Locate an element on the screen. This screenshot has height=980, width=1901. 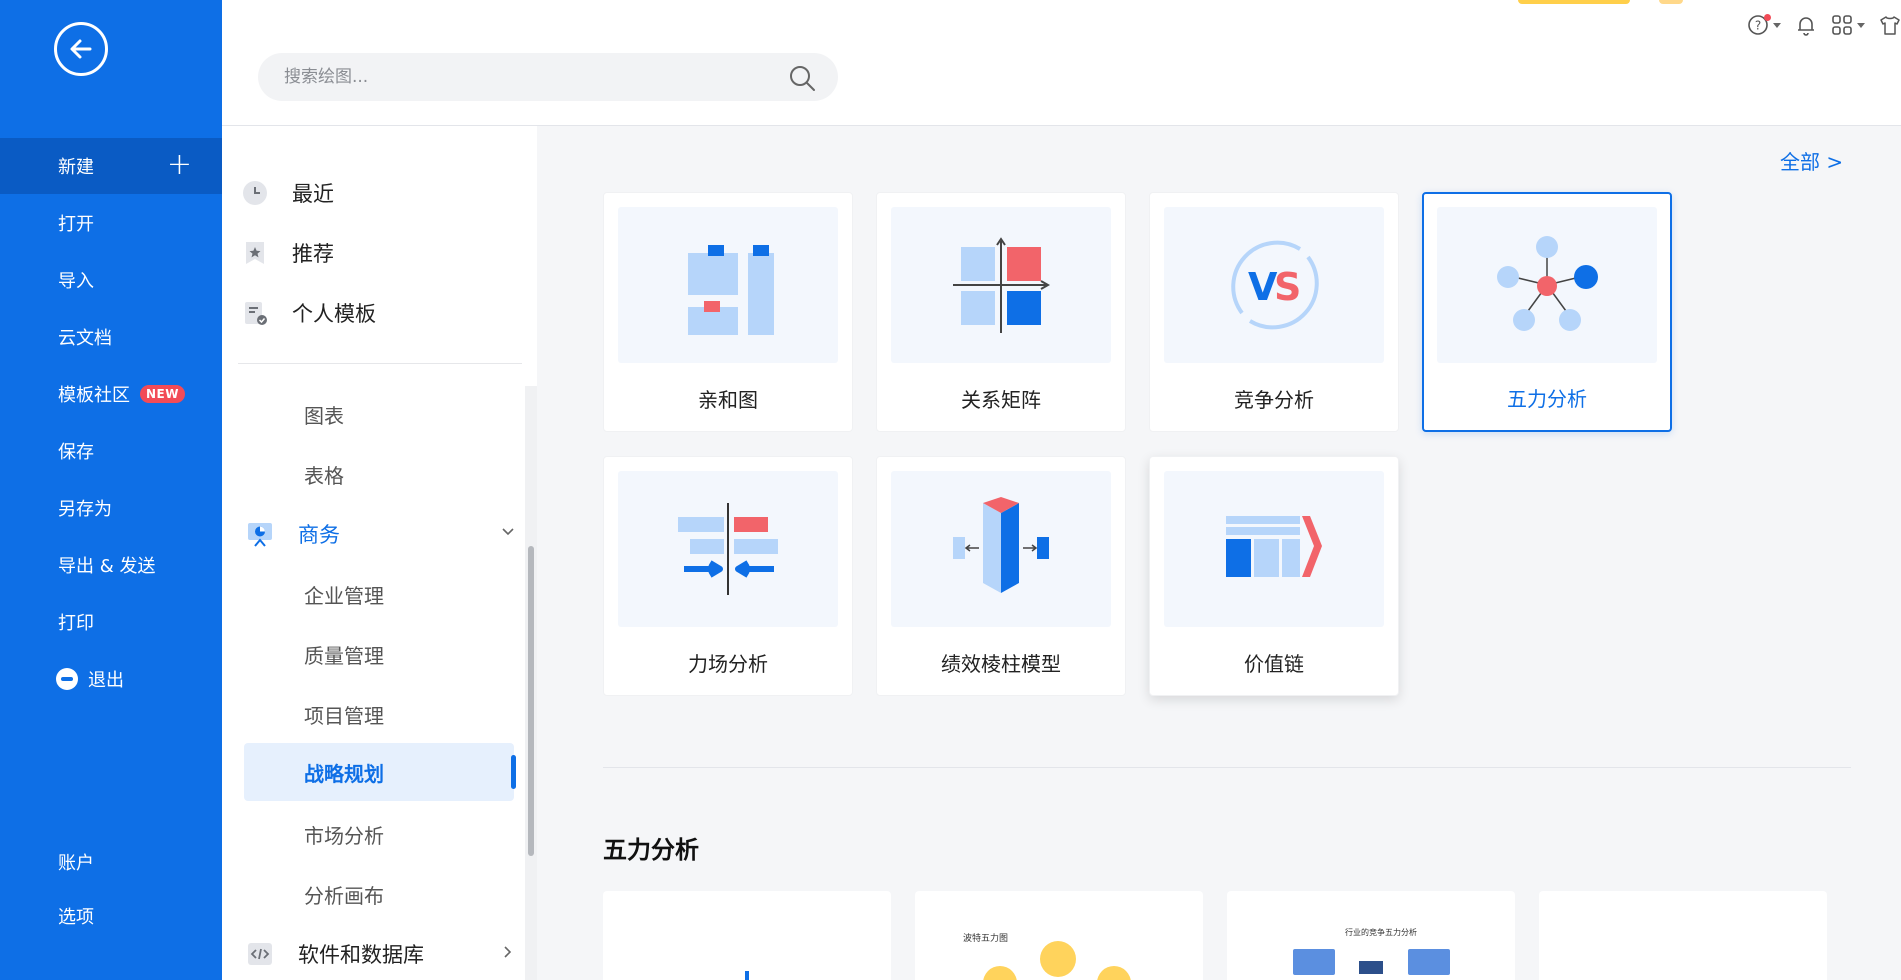
sidebar-item-save-as: 另存为 is located at coordinates (111, 508).